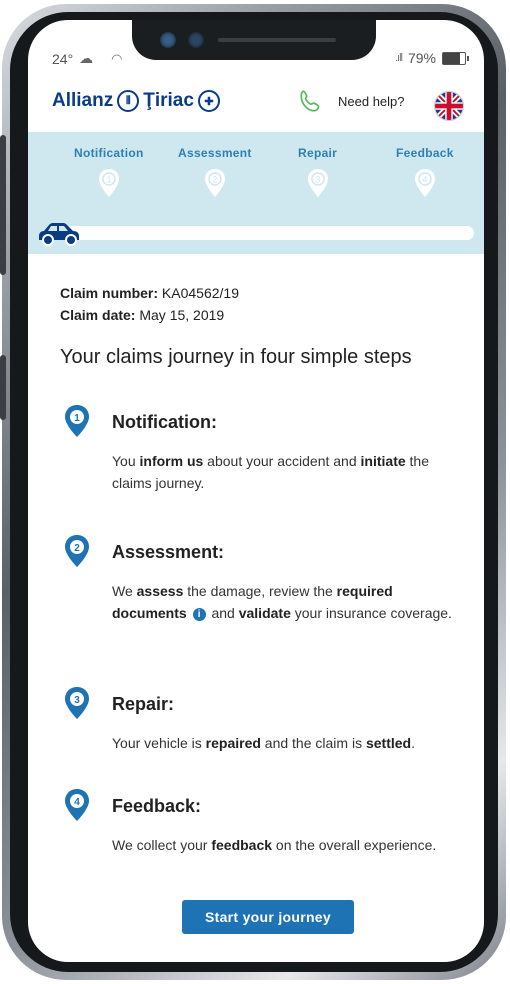  I want to click on step-label: Assessment, so click(215, 153).